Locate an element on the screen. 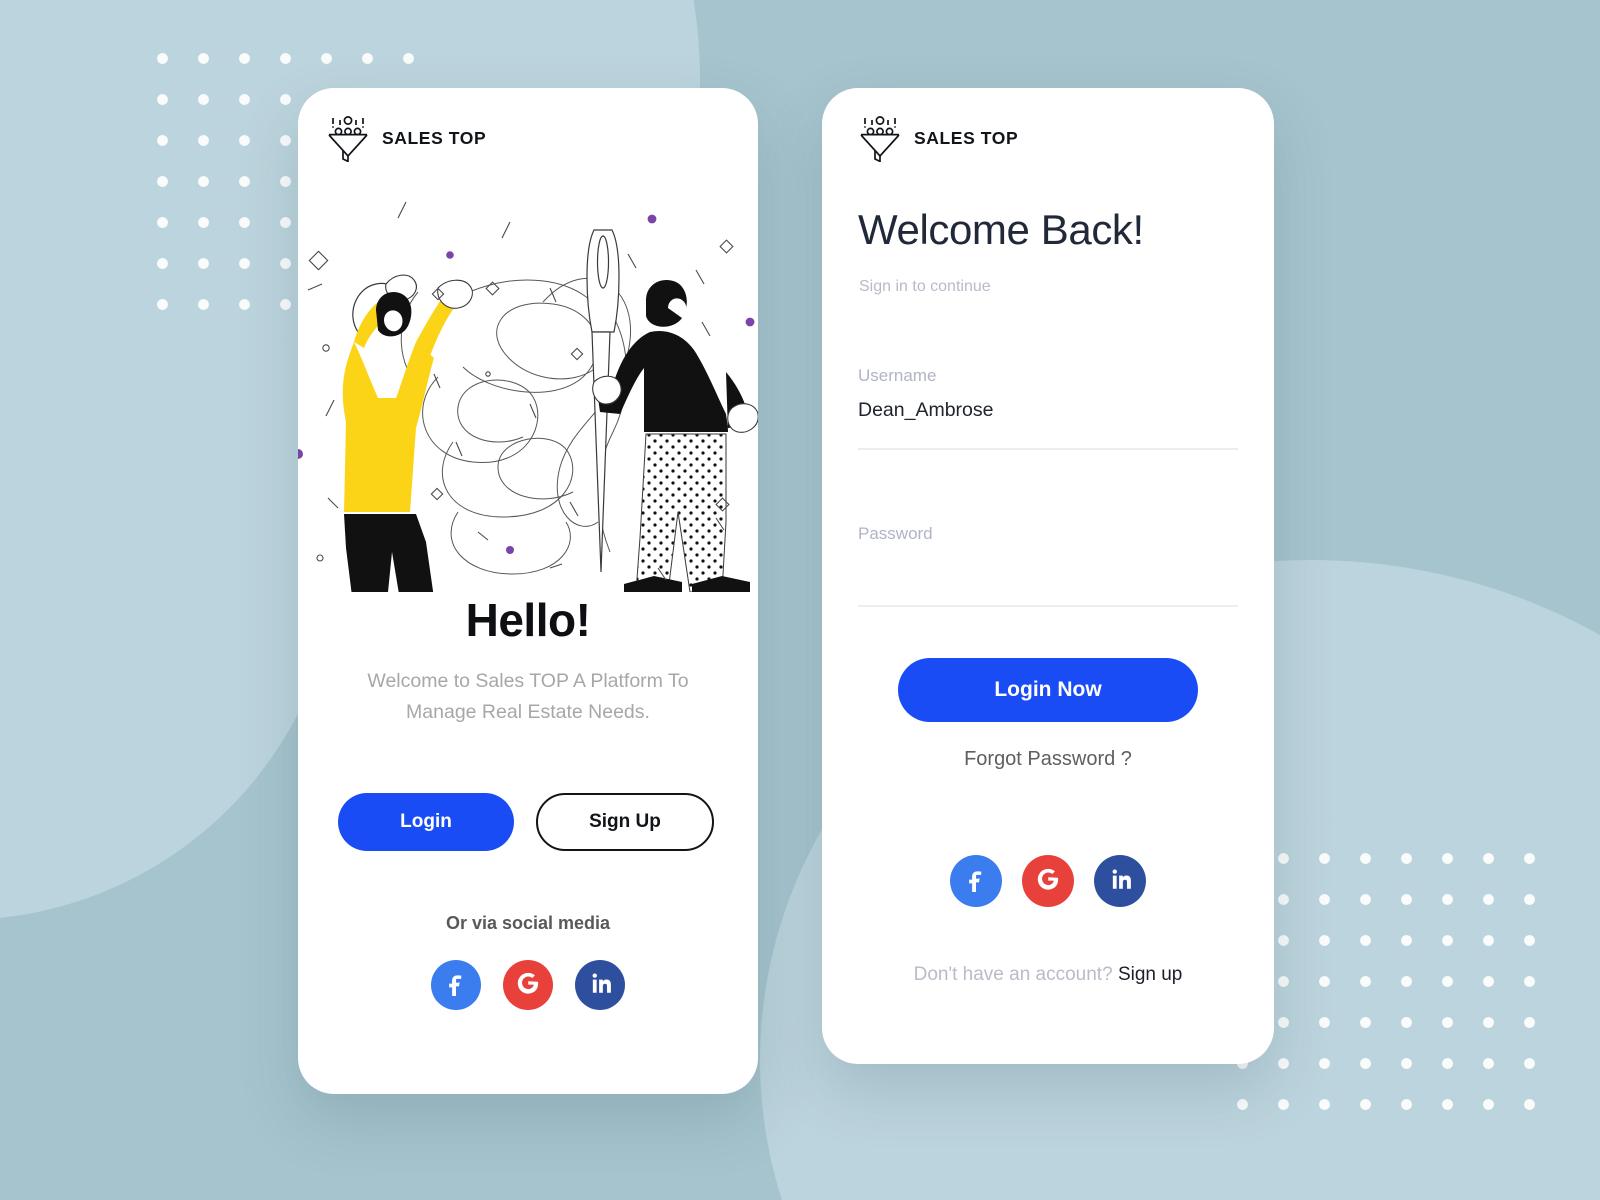 The width and height of the screenshot is (1600, 1200). password-input is located at coordinates (1048, 567).